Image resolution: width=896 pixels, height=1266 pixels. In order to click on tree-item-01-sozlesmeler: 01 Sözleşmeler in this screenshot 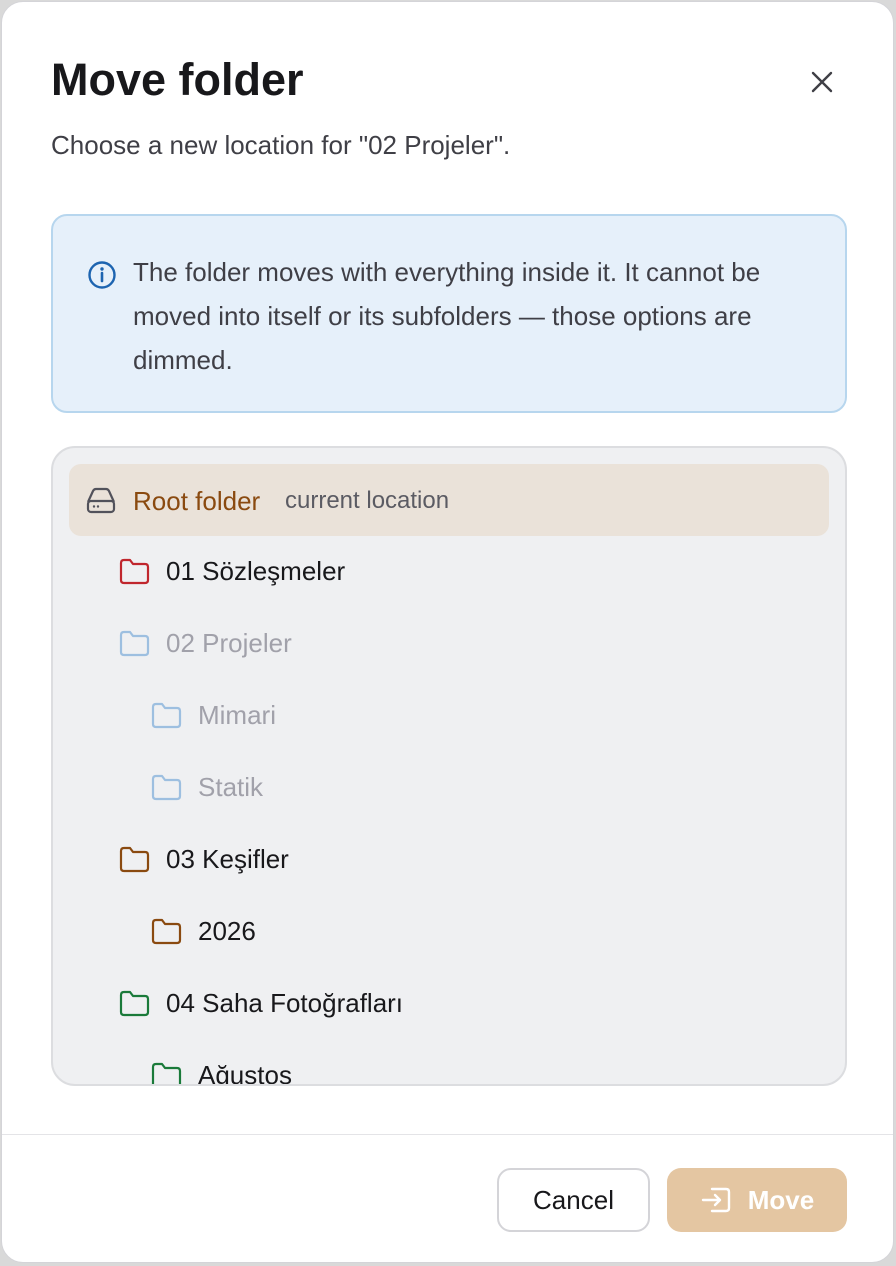, I will do `click(469, 572)`.